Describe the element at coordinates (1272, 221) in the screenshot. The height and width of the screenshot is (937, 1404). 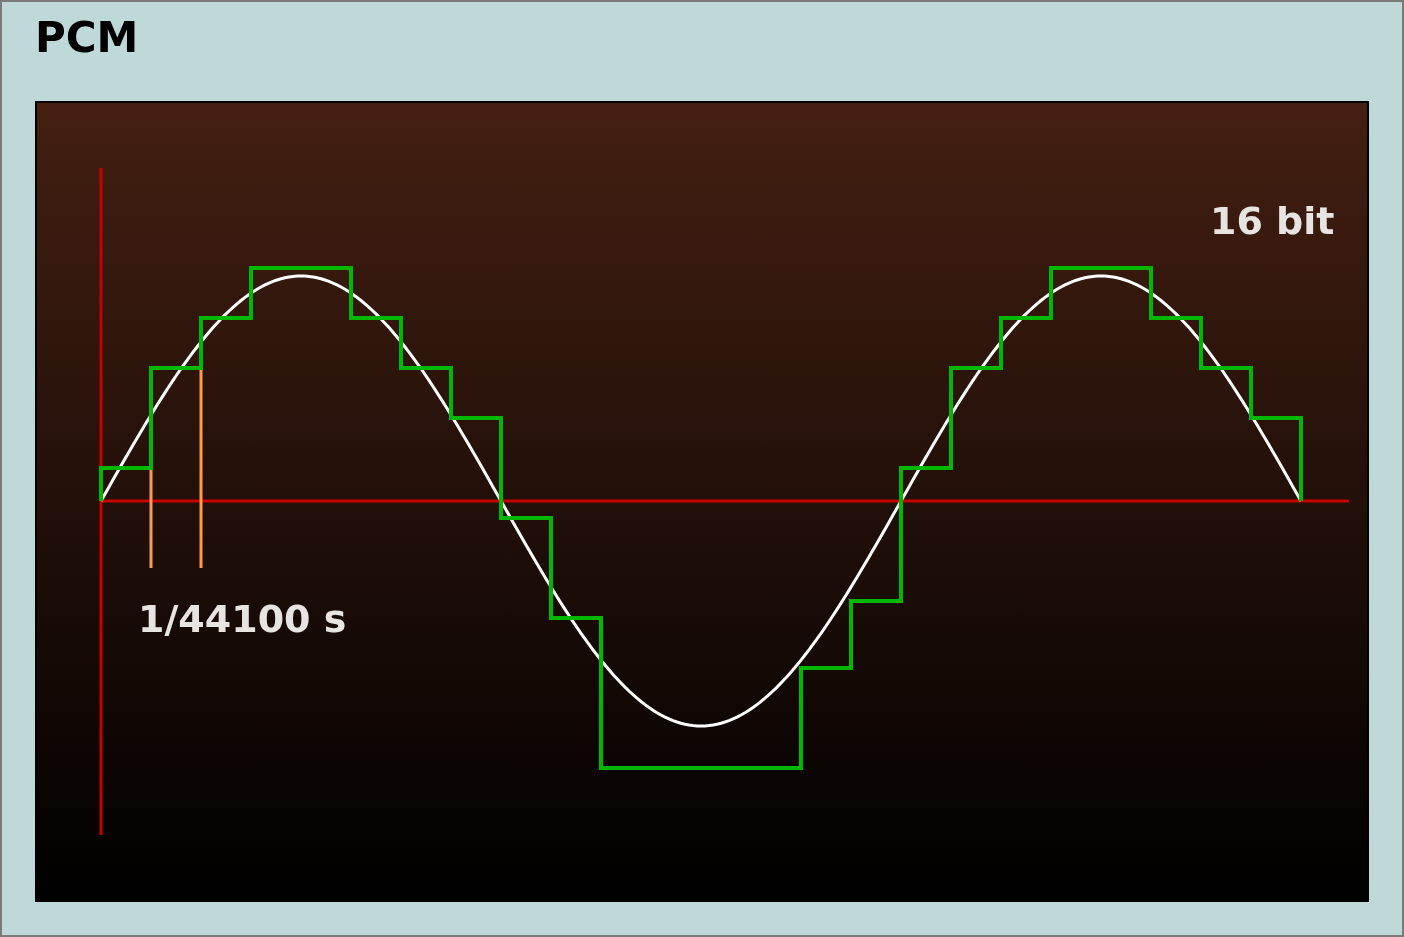
I see `bit-depth-label: 16 bit` at that location.